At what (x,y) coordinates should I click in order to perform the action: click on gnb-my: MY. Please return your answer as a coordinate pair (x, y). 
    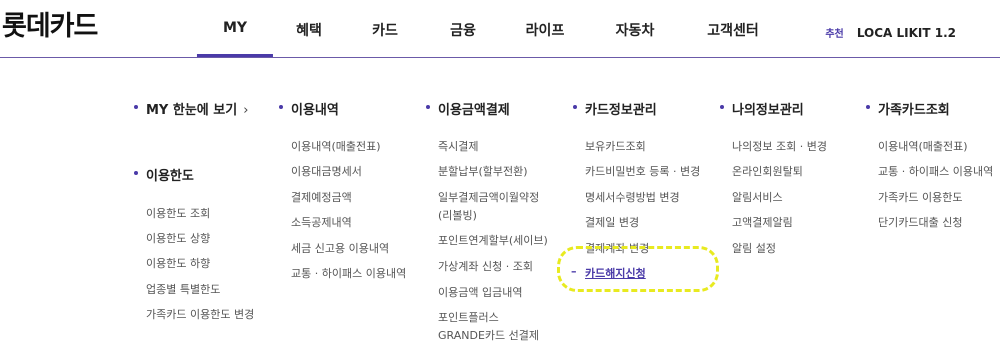
    Looking at the image, I should click on (235, 38).